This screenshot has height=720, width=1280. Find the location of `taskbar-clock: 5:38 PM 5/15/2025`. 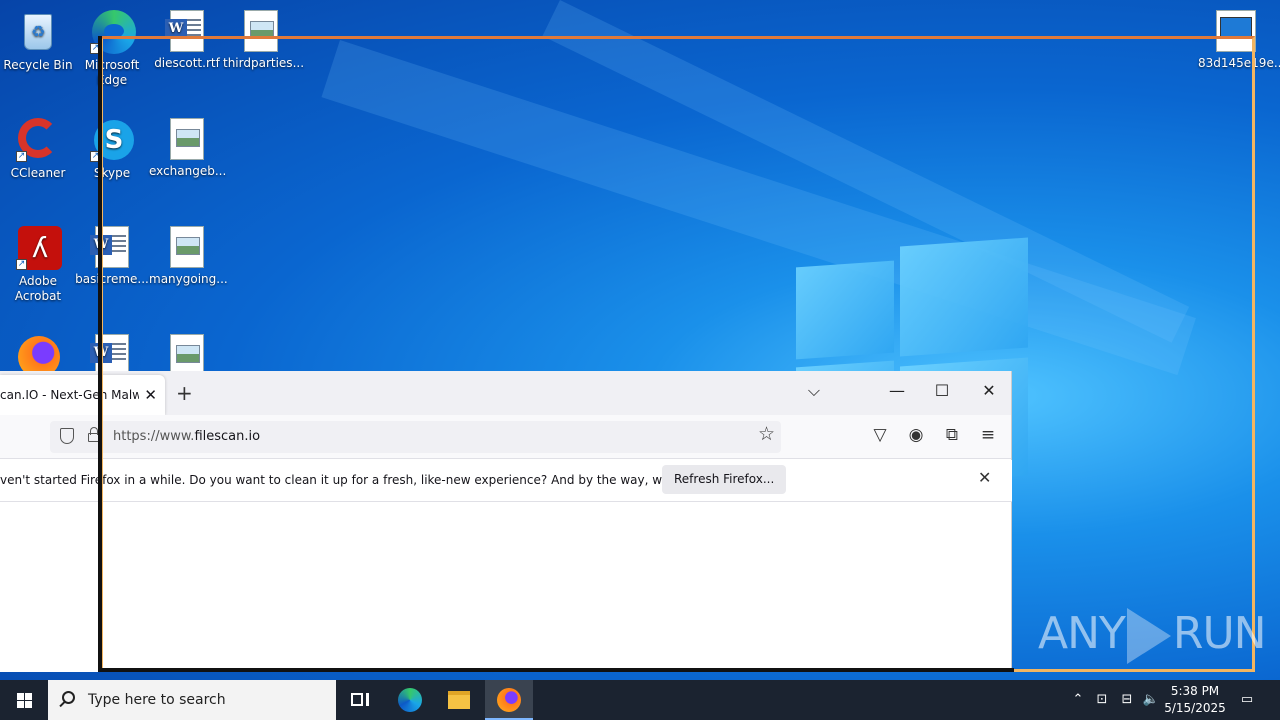

taskbar-clock: 5:38 PM 5/15/2025 is located at coordinates (1195, 700).